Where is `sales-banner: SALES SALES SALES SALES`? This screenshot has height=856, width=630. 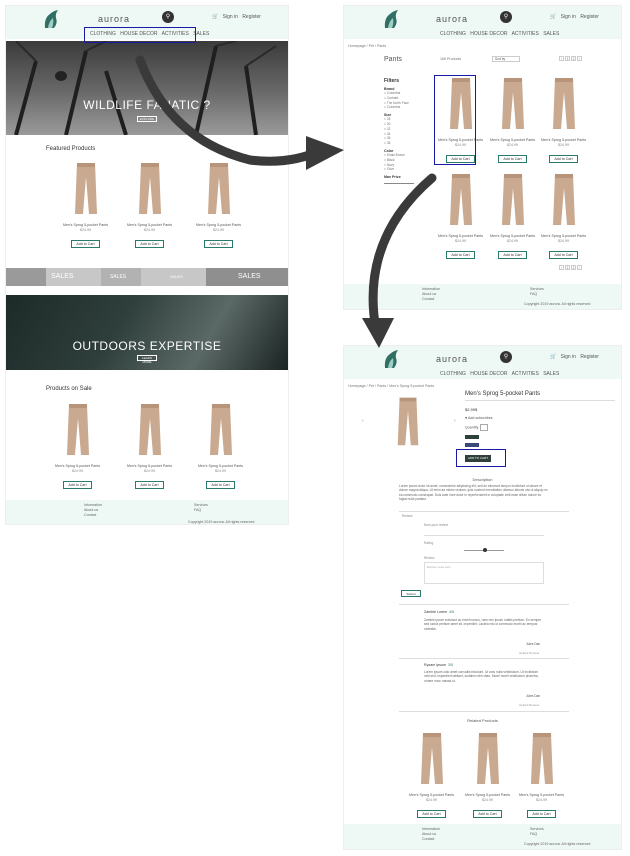
sales-banner: SALES SALES SALES SALES is located at coordinates (147, 277).